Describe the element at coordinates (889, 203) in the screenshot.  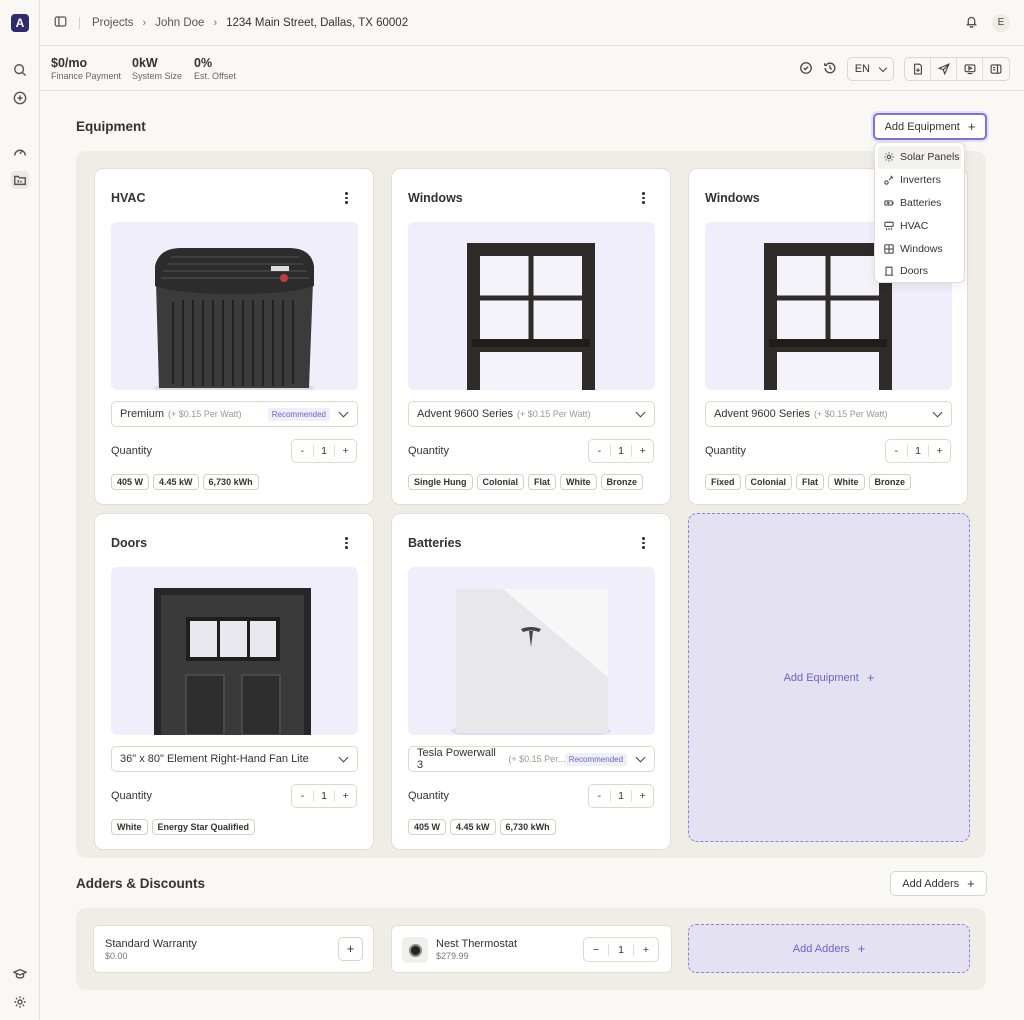
I see `battery-icon` at that location.